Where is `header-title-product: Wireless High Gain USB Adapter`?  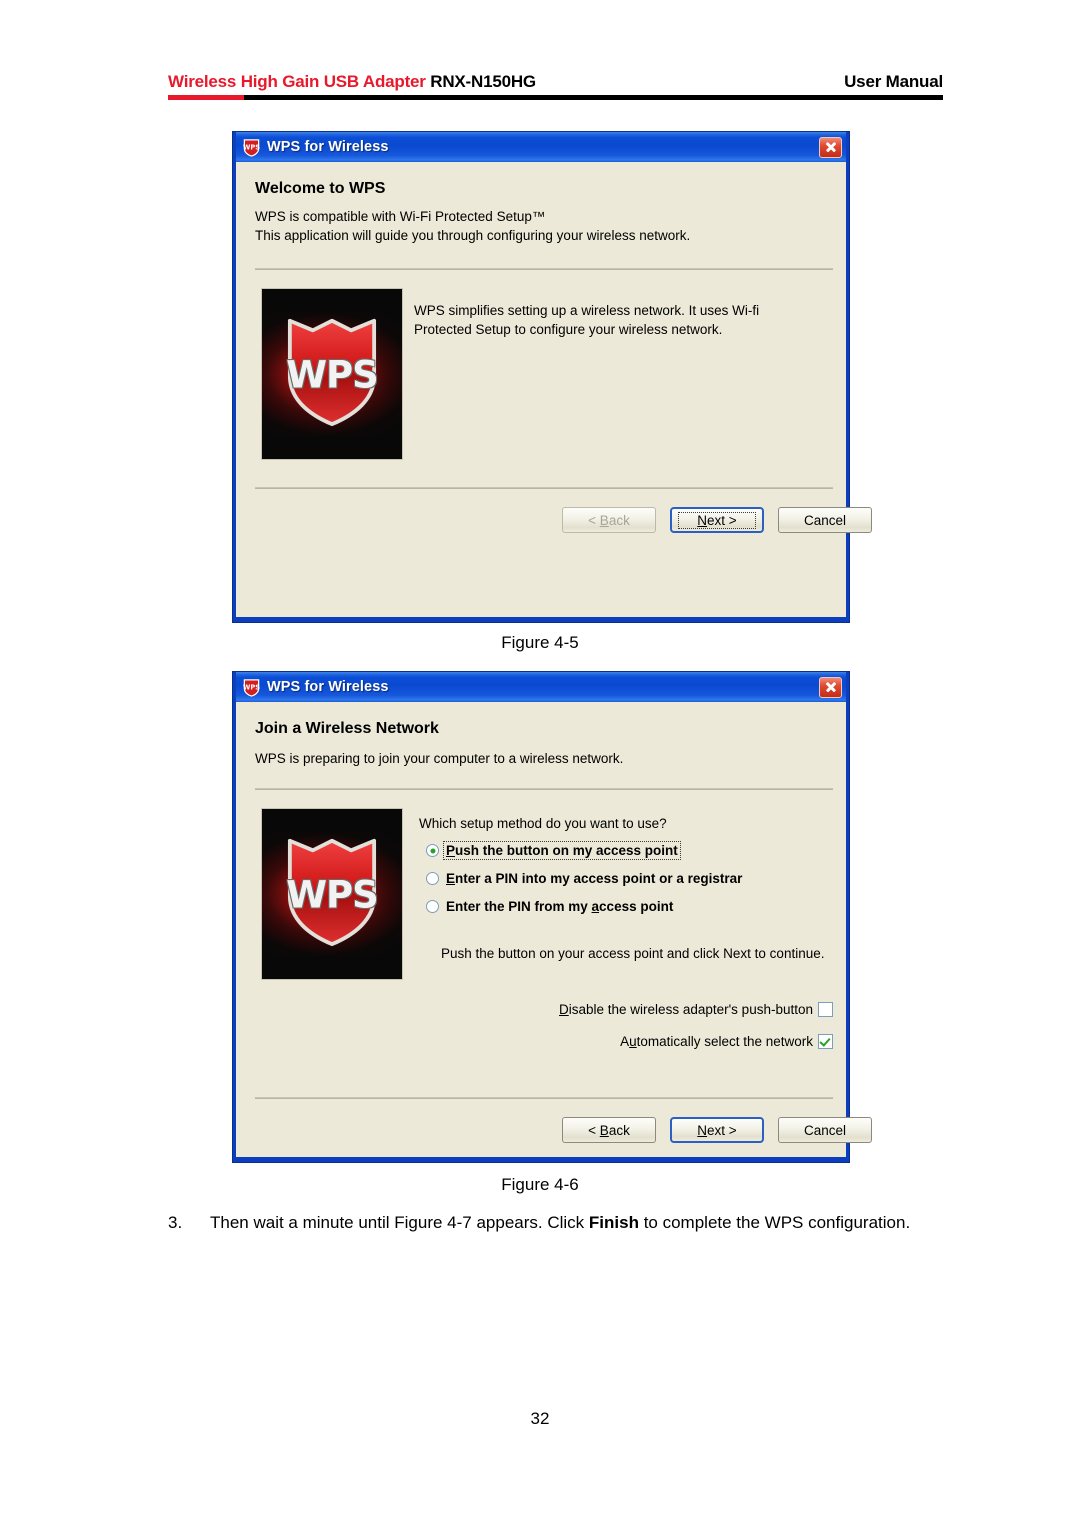 header-title-product: Wireless High Gain USB Adapter is located at coordinates (297, 81).